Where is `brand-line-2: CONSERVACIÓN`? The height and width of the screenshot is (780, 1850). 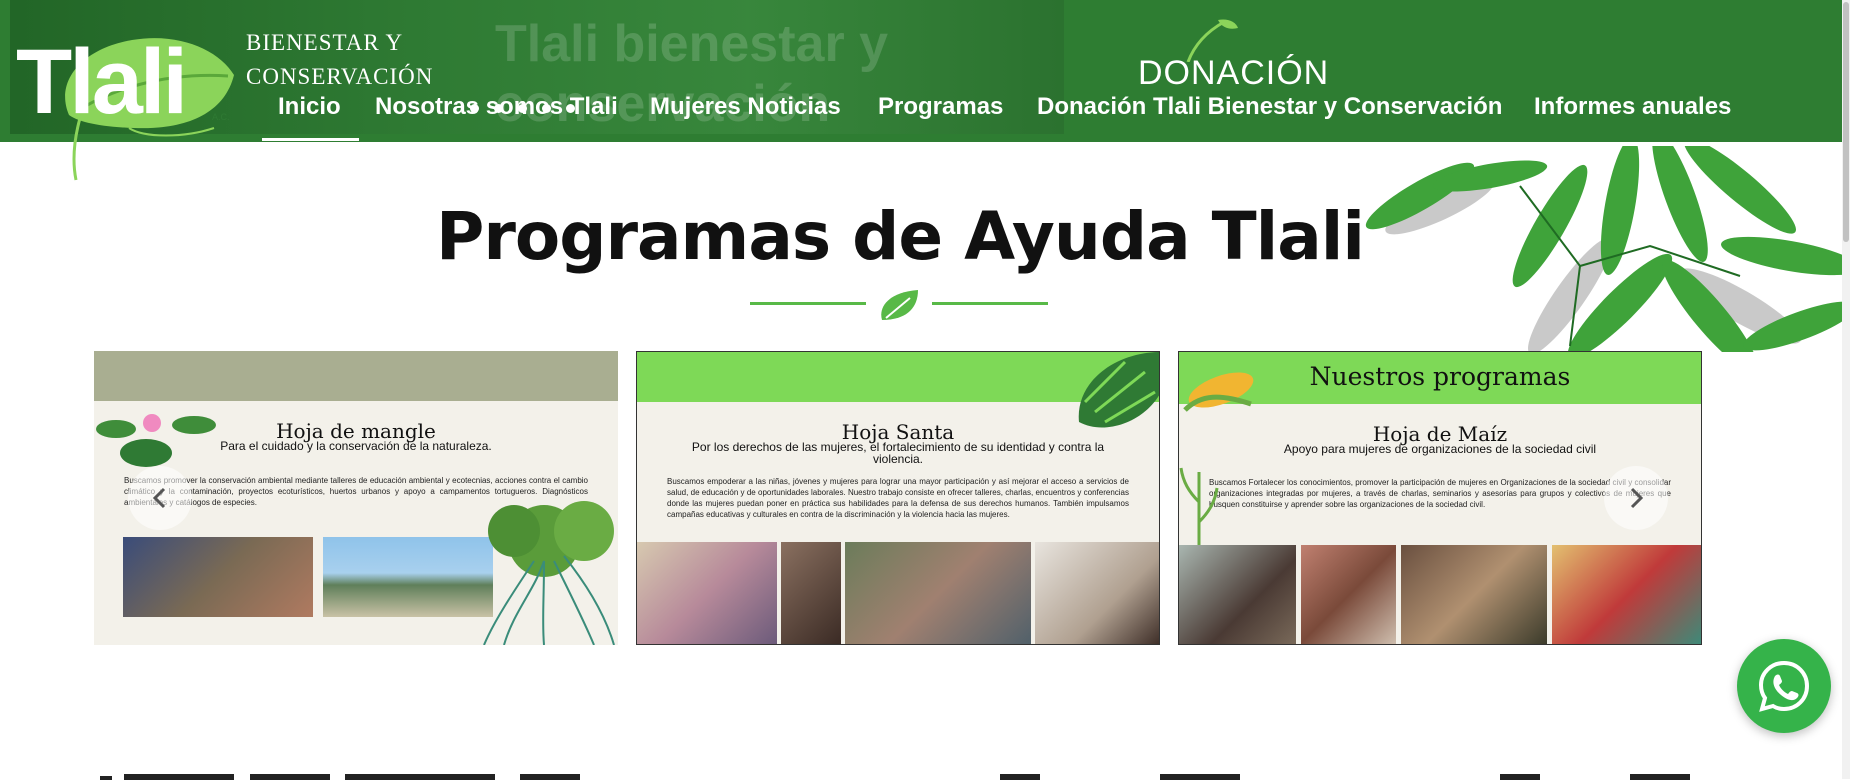
brand-line-2: CONSERVACIÓN is located at coordinates (340, 76).